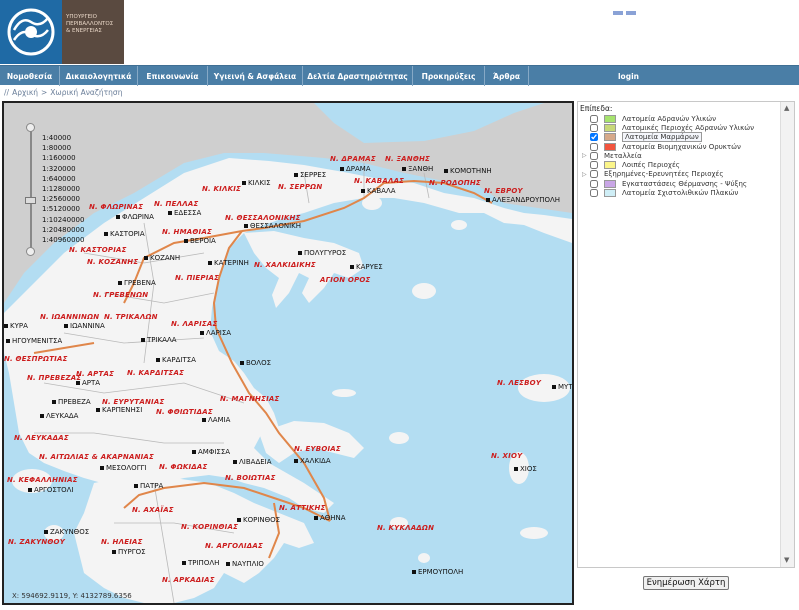 The width and height of the screenshot is (799, 610). I want to click on layer-item: Εγκαταστάσεις Θέρμανσης - Ψύξης, so click(677, 183).